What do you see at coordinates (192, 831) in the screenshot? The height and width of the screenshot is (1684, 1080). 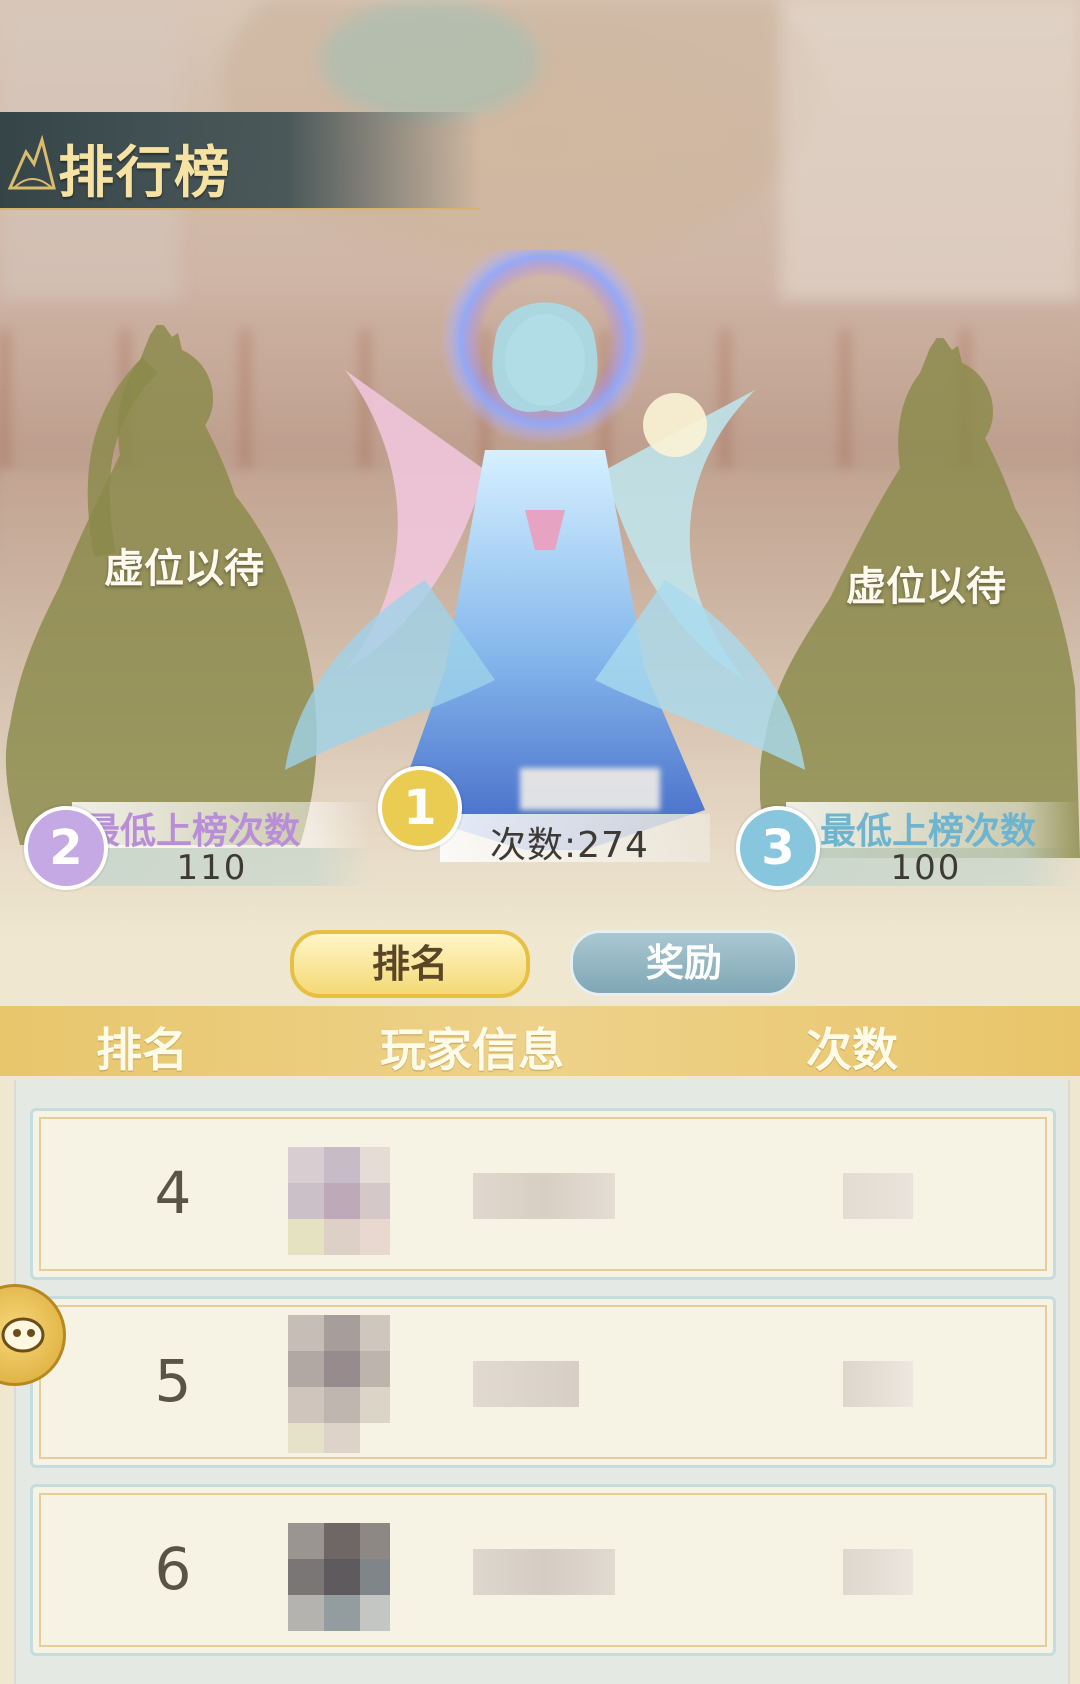 I see `second-min-label: 最低上榜次数` at bounding box center [192, 831].